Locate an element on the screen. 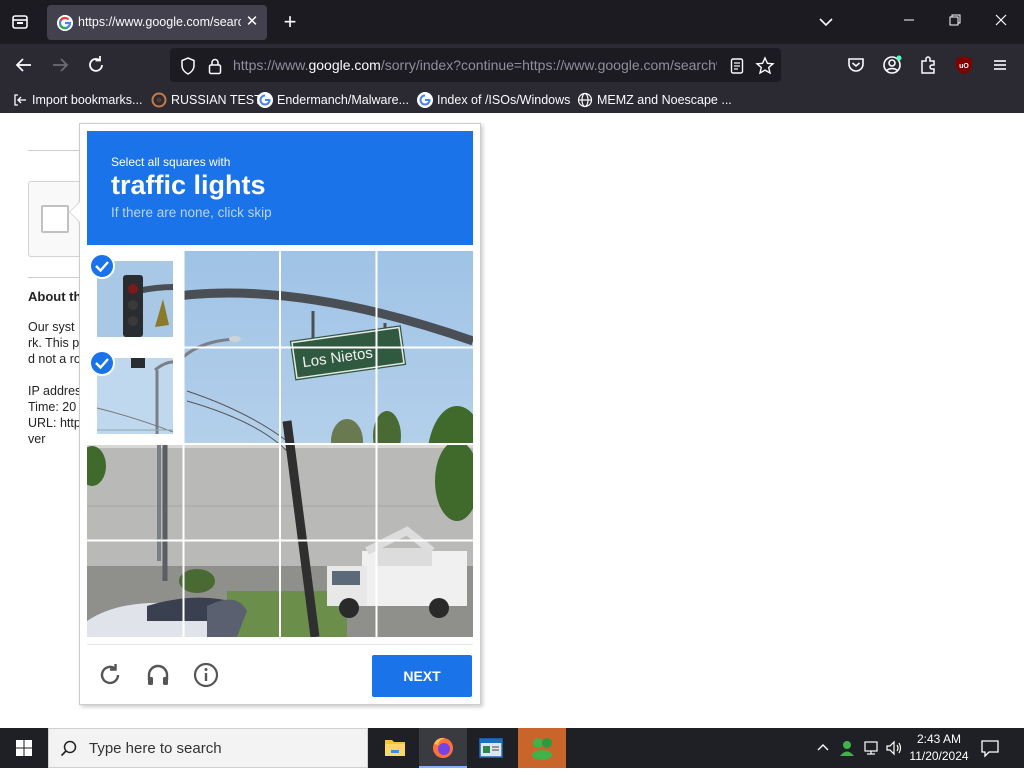  windows-logo-icon is located at coordinates (24, 748).